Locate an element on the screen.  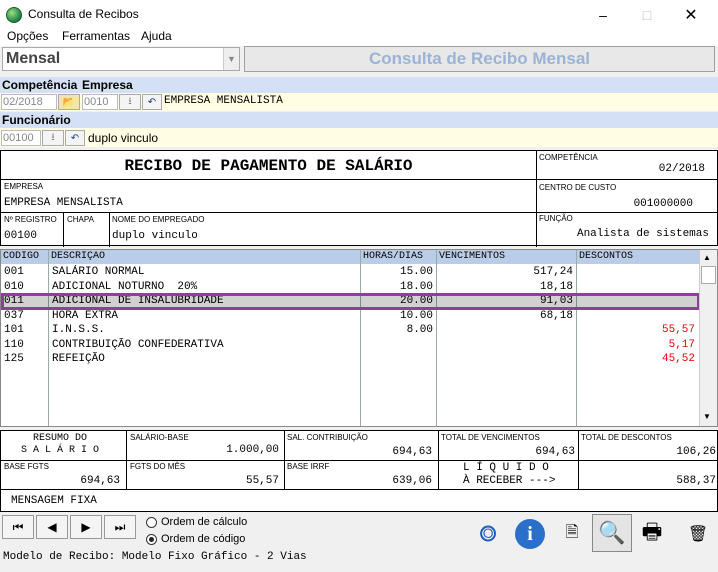
cell-code: 001 is located at coordinates (14, 272).